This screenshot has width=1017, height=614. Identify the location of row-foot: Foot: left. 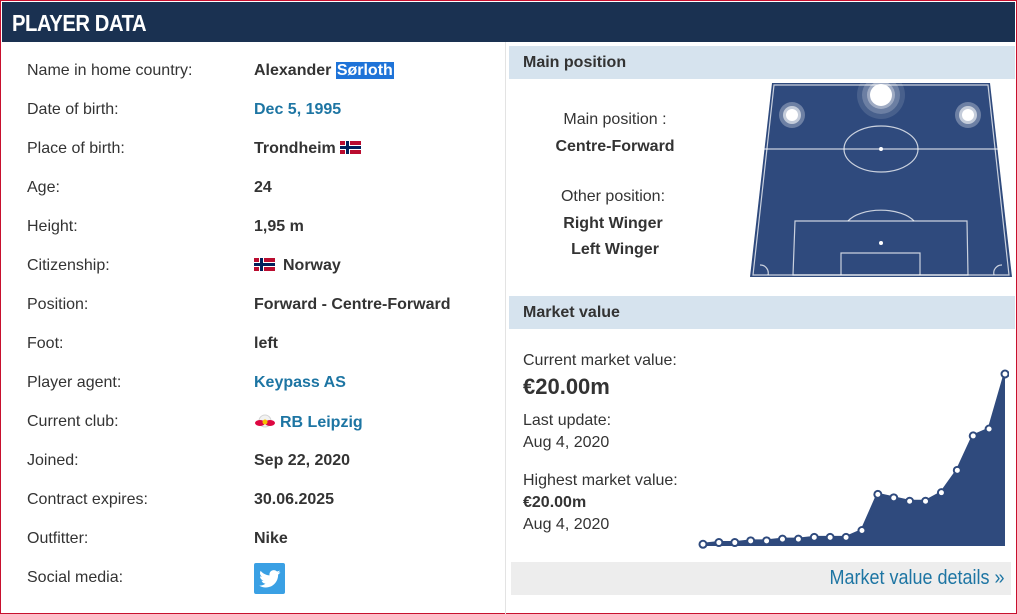
(262, 343).